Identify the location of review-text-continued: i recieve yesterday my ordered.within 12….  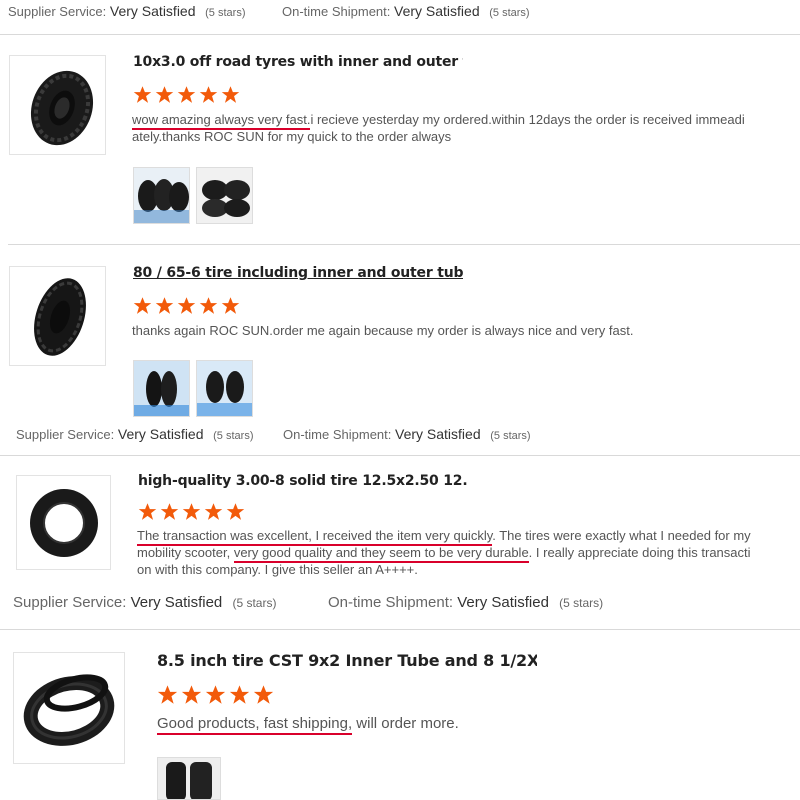
(527, 119).